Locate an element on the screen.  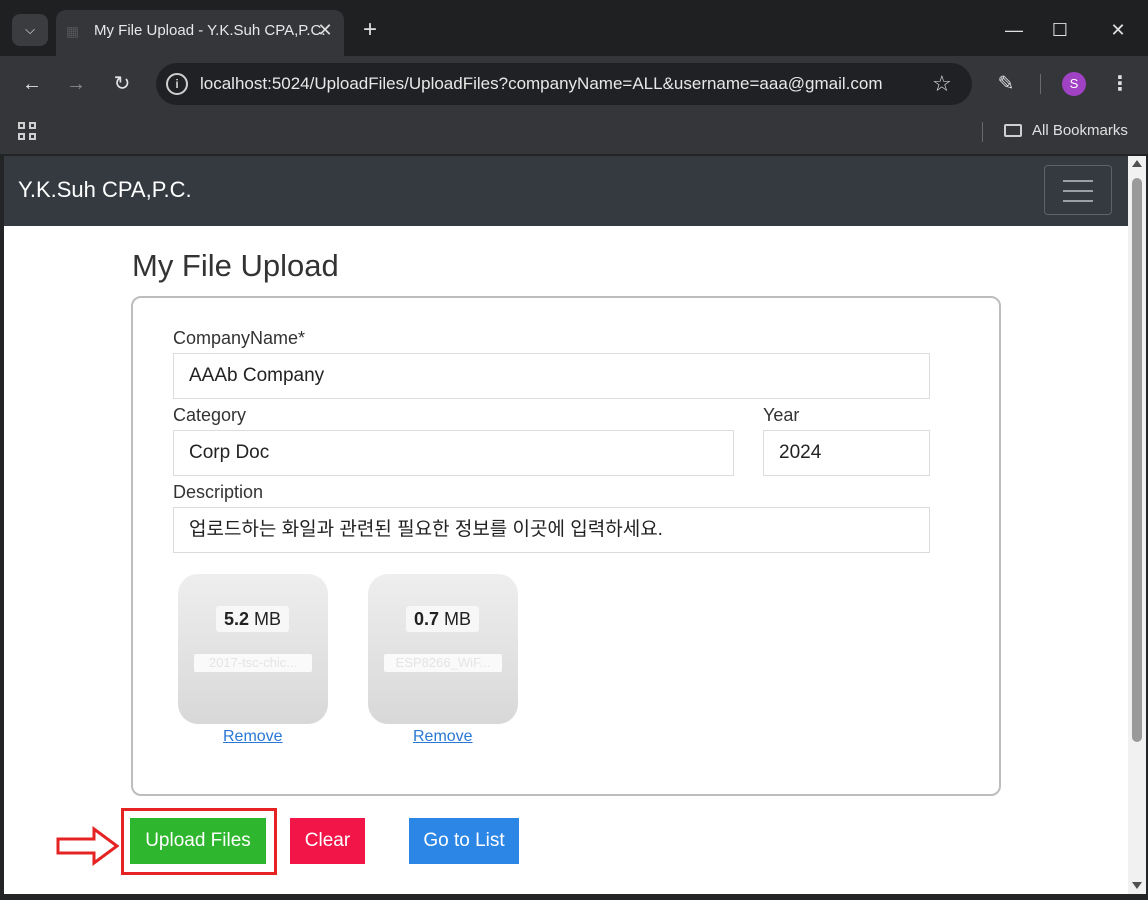
arrow-right-icon is located at coordinates (88, 846).